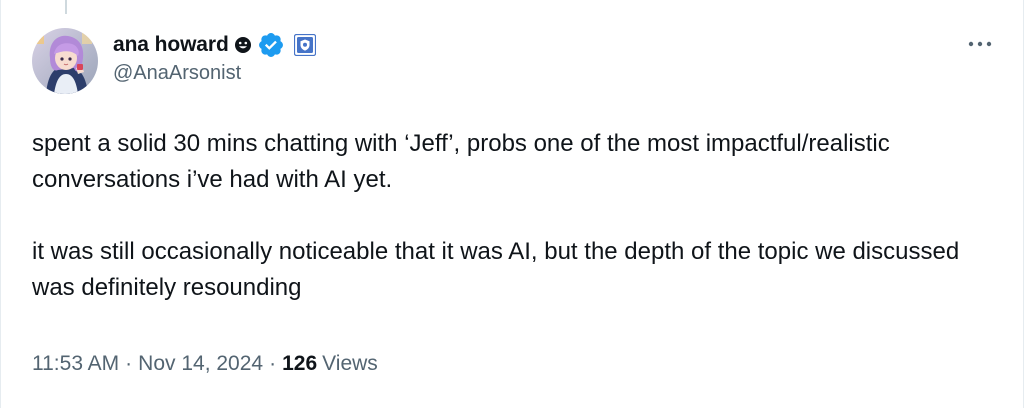 Image resolution: width=1024 pixels, height=408 pixels. What do you see at coordinates (214, 73) in the screenshot?
I see `author-handle: @AnaArsonist` at bounding box center [214, 73].